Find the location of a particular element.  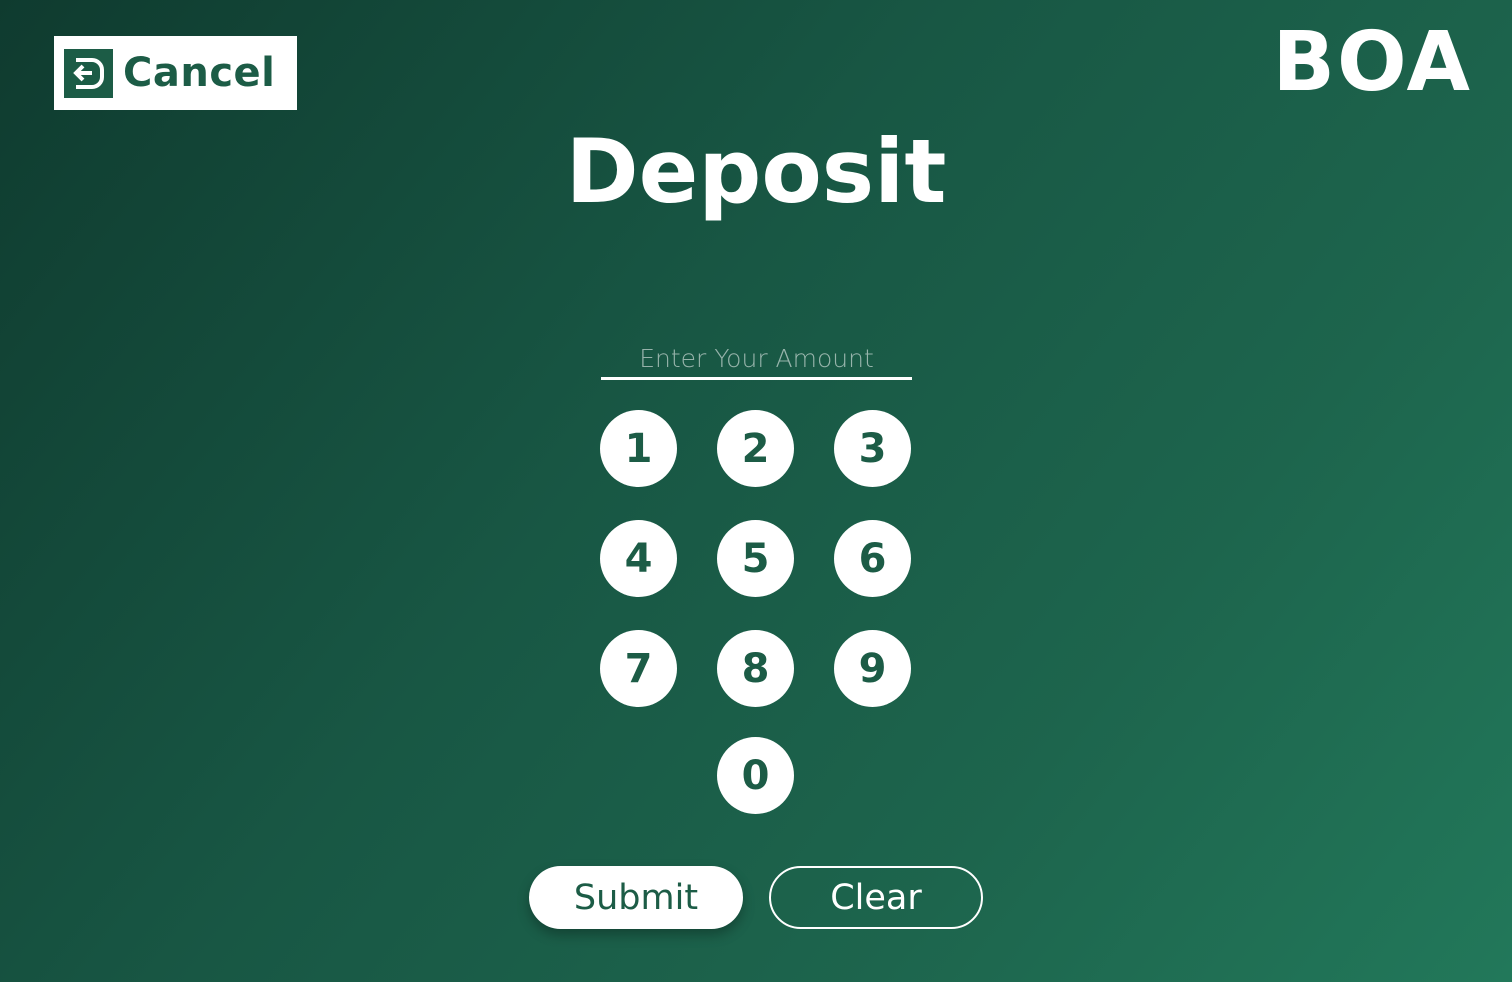

cancel-button: Cancel is located at coordinates (175, 73).